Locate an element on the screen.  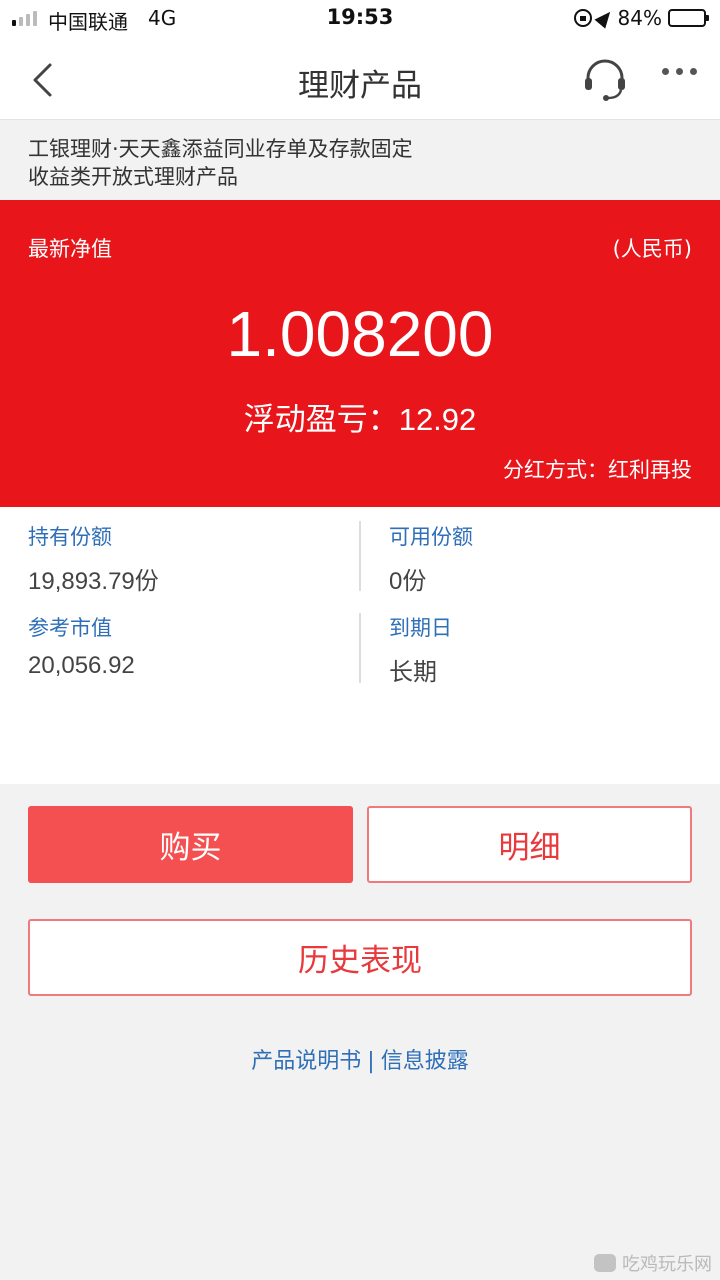
watermark: 吃鸡玩乐网 is located at coordinates (653, 1263).